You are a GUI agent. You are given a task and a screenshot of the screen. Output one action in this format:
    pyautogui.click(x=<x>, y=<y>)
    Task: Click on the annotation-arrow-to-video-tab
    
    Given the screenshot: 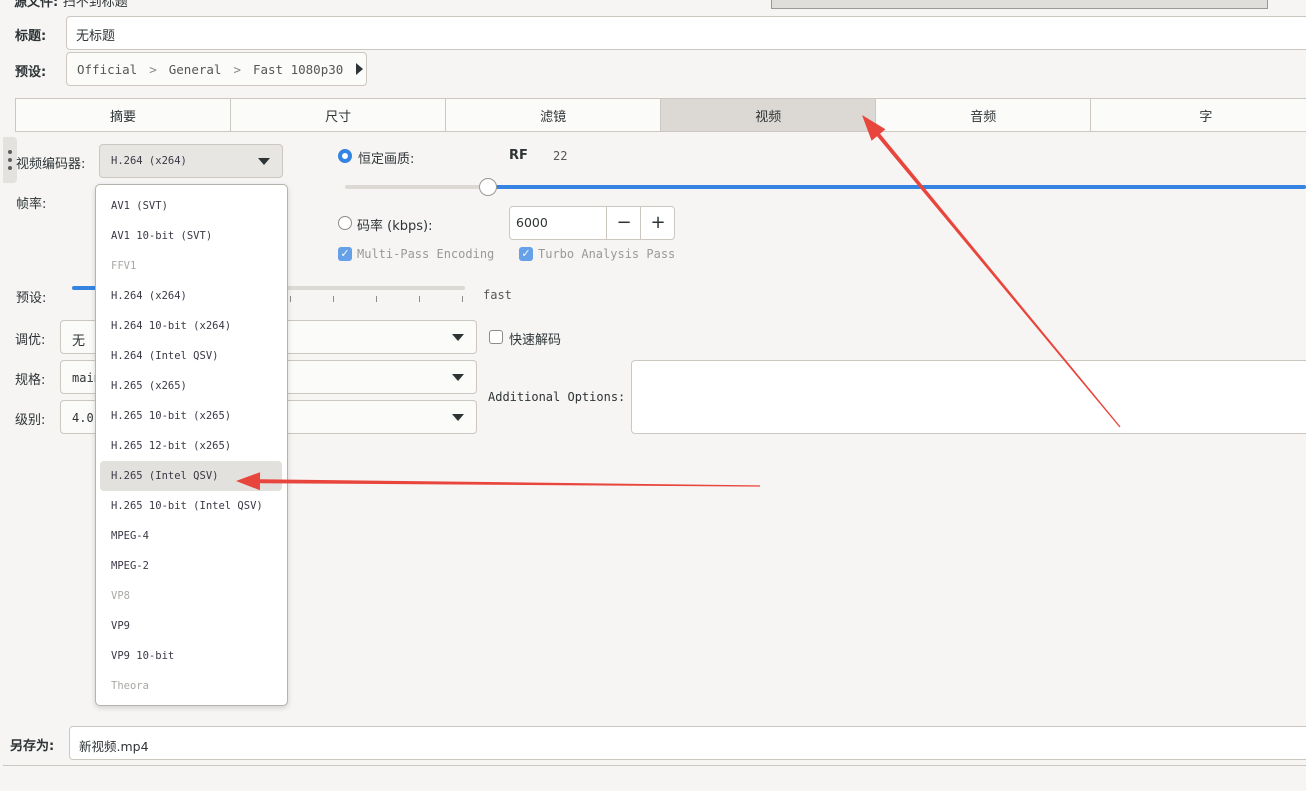 What is the action you would take?
    pyautogui.click(x=991, y=271)
    